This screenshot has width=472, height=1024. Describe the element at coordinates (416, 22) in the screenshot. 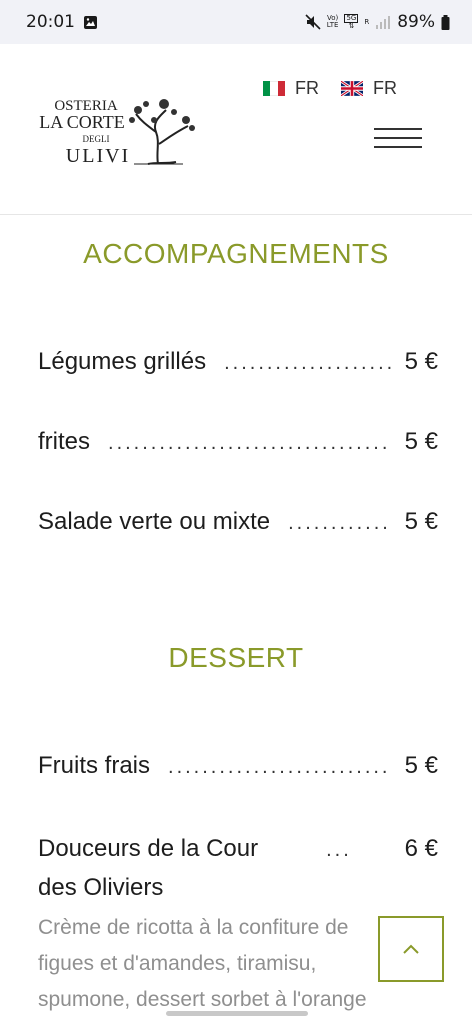

I see `battery-percent: 89%` at that location.